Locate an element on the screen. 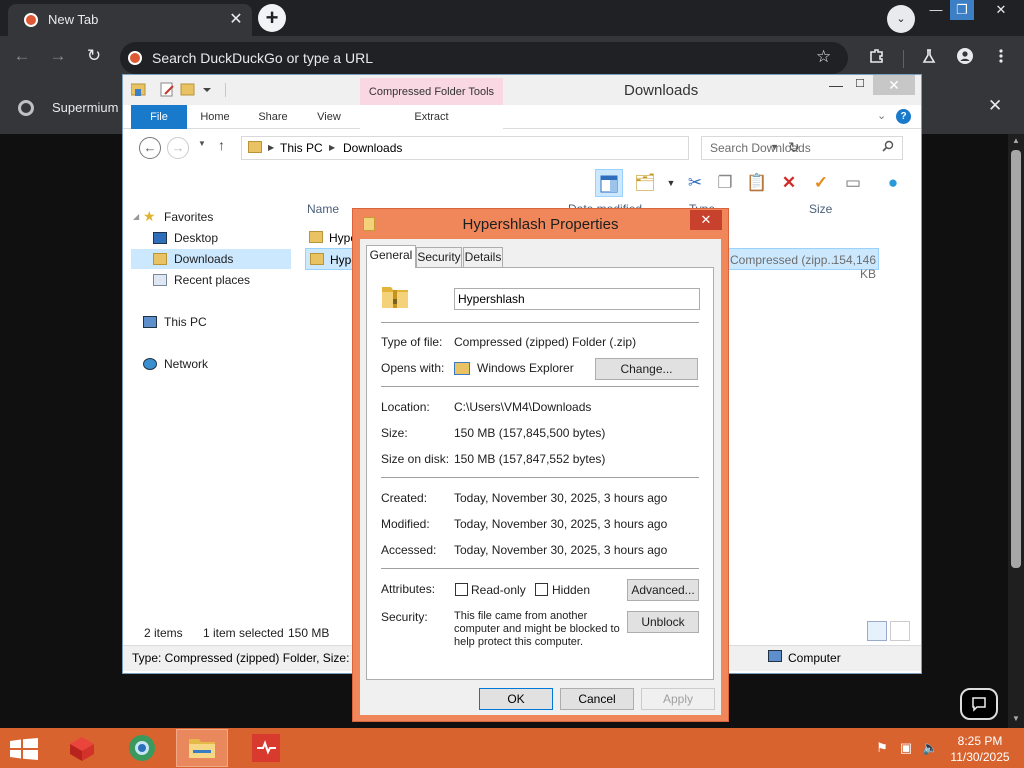  large-icons-view-icon is located at coordinates (900, 631).